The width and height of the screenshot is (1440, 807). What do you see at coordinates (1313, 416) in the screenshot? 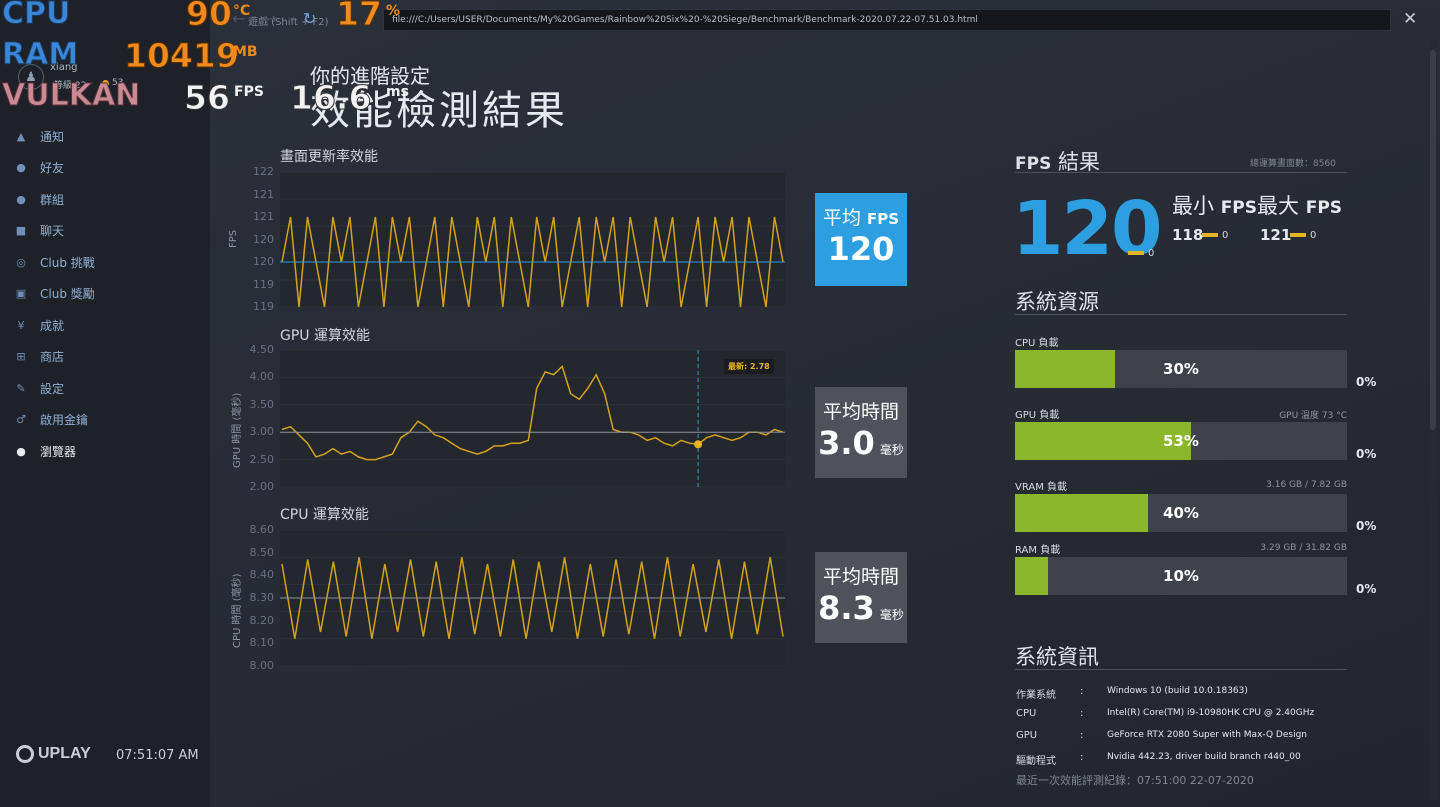
I see `resource-detail: GPU 溫度 73 °C` at bounding box center [1313, 416].